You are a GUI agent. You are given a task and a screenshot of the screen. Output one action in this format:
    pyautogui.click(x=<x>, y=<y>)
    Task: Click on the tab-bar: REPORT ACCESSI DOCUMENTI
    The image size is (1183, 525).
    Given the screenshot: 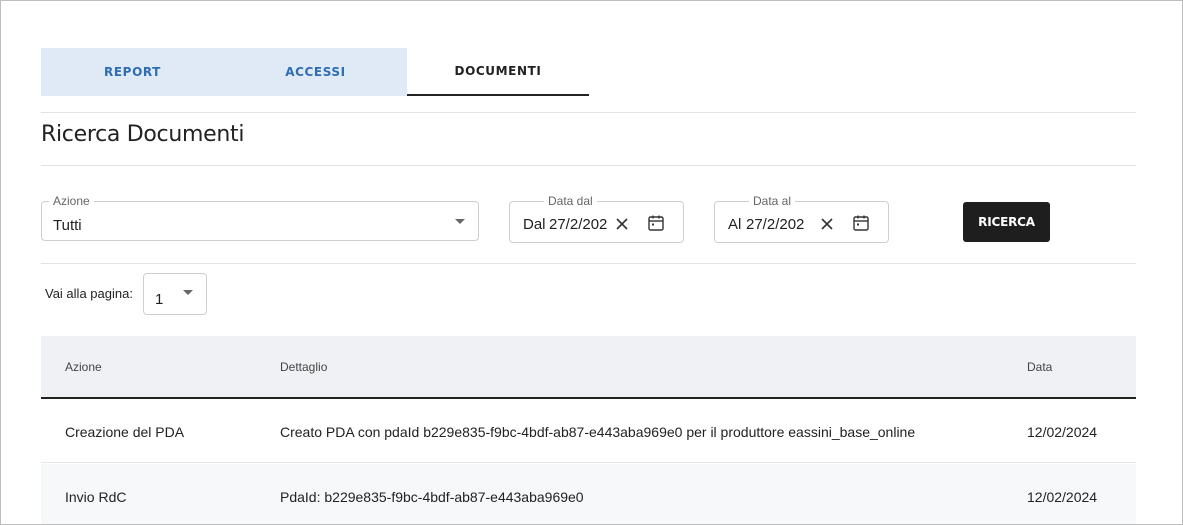 What is the action you would take?
    pyautogui.click(x=315, y=72)
    